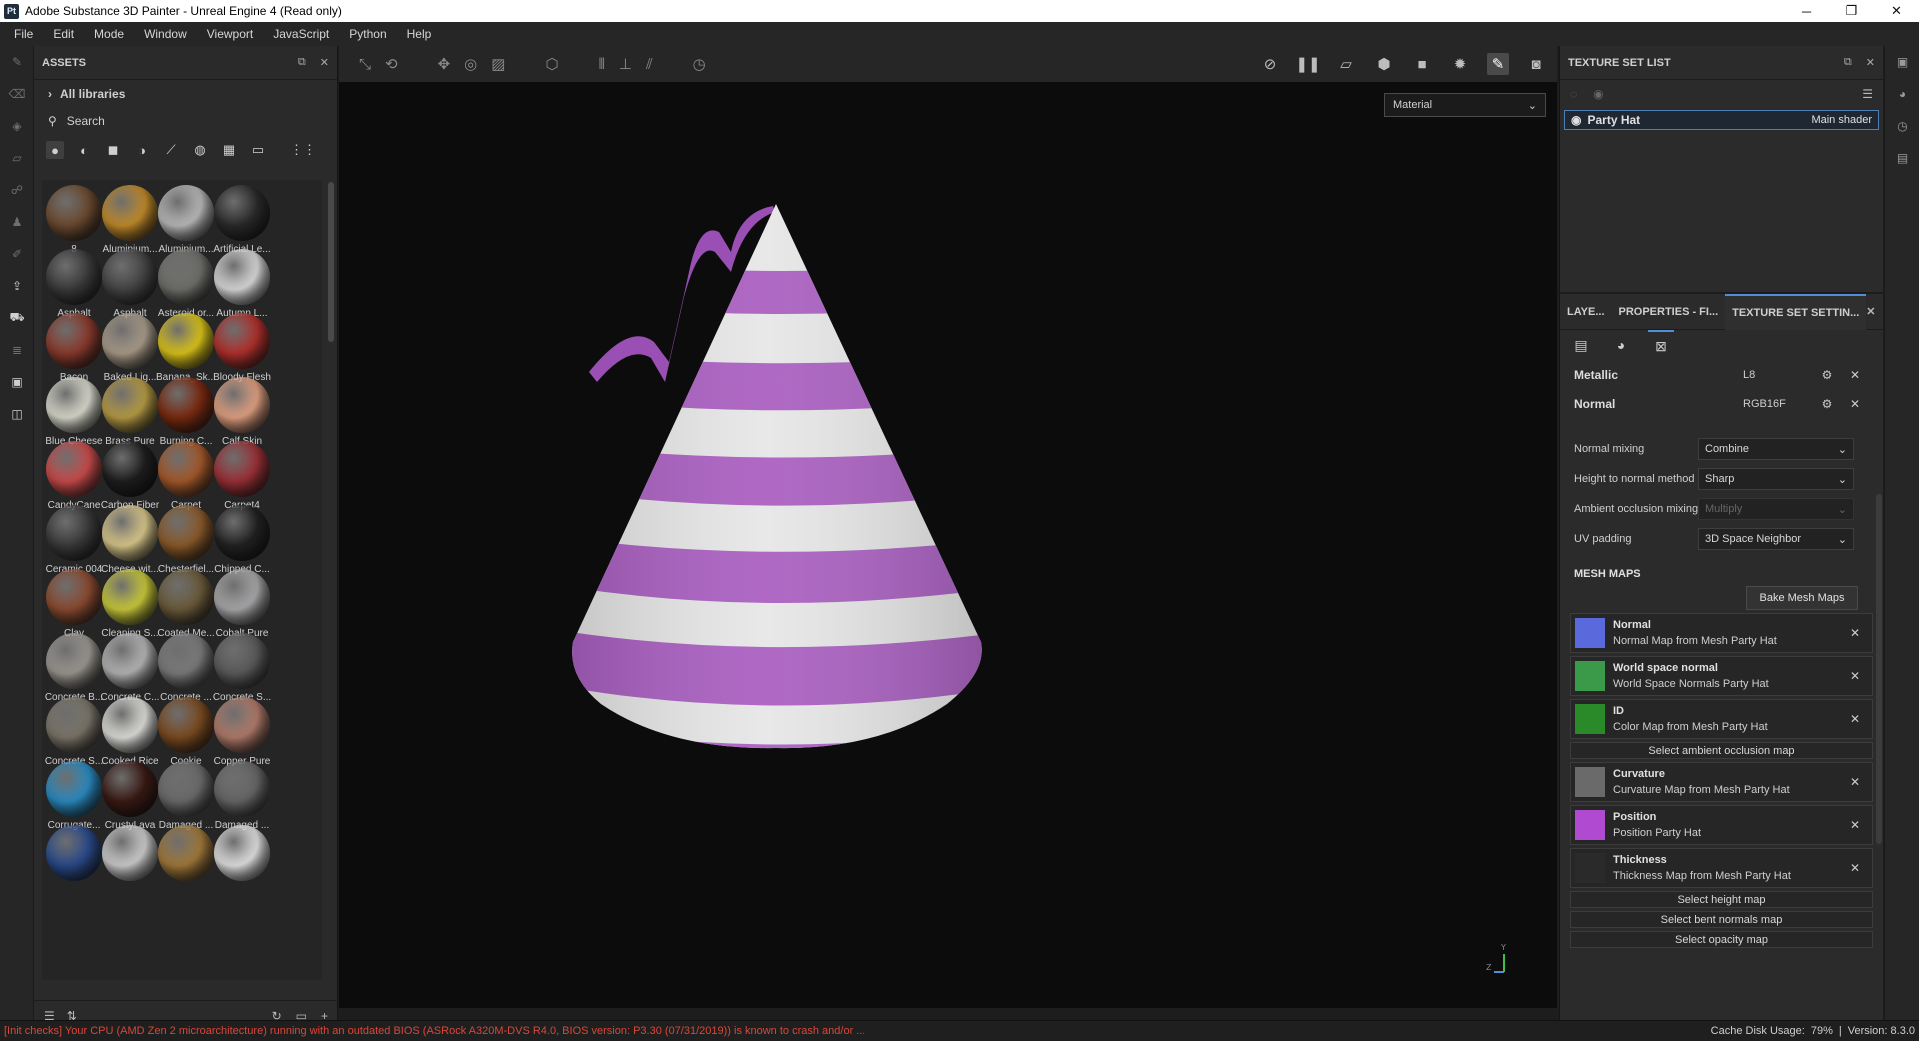  I want to click on all-libraries-row: › All libraries, so click(185, 94).